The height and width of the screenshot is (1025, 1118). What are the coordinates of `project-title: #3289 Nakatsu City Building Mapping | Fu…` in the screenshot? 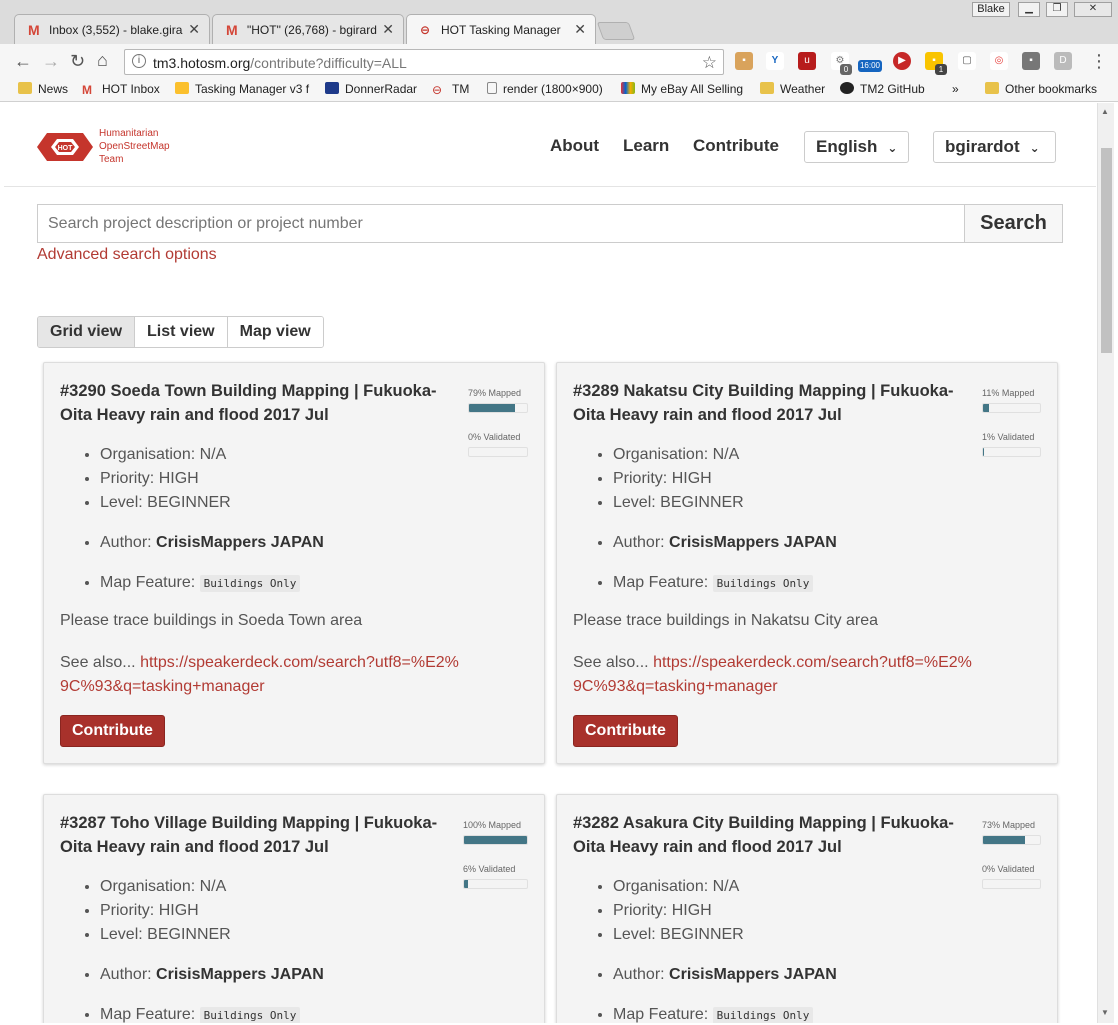 It's located at (770, 403).